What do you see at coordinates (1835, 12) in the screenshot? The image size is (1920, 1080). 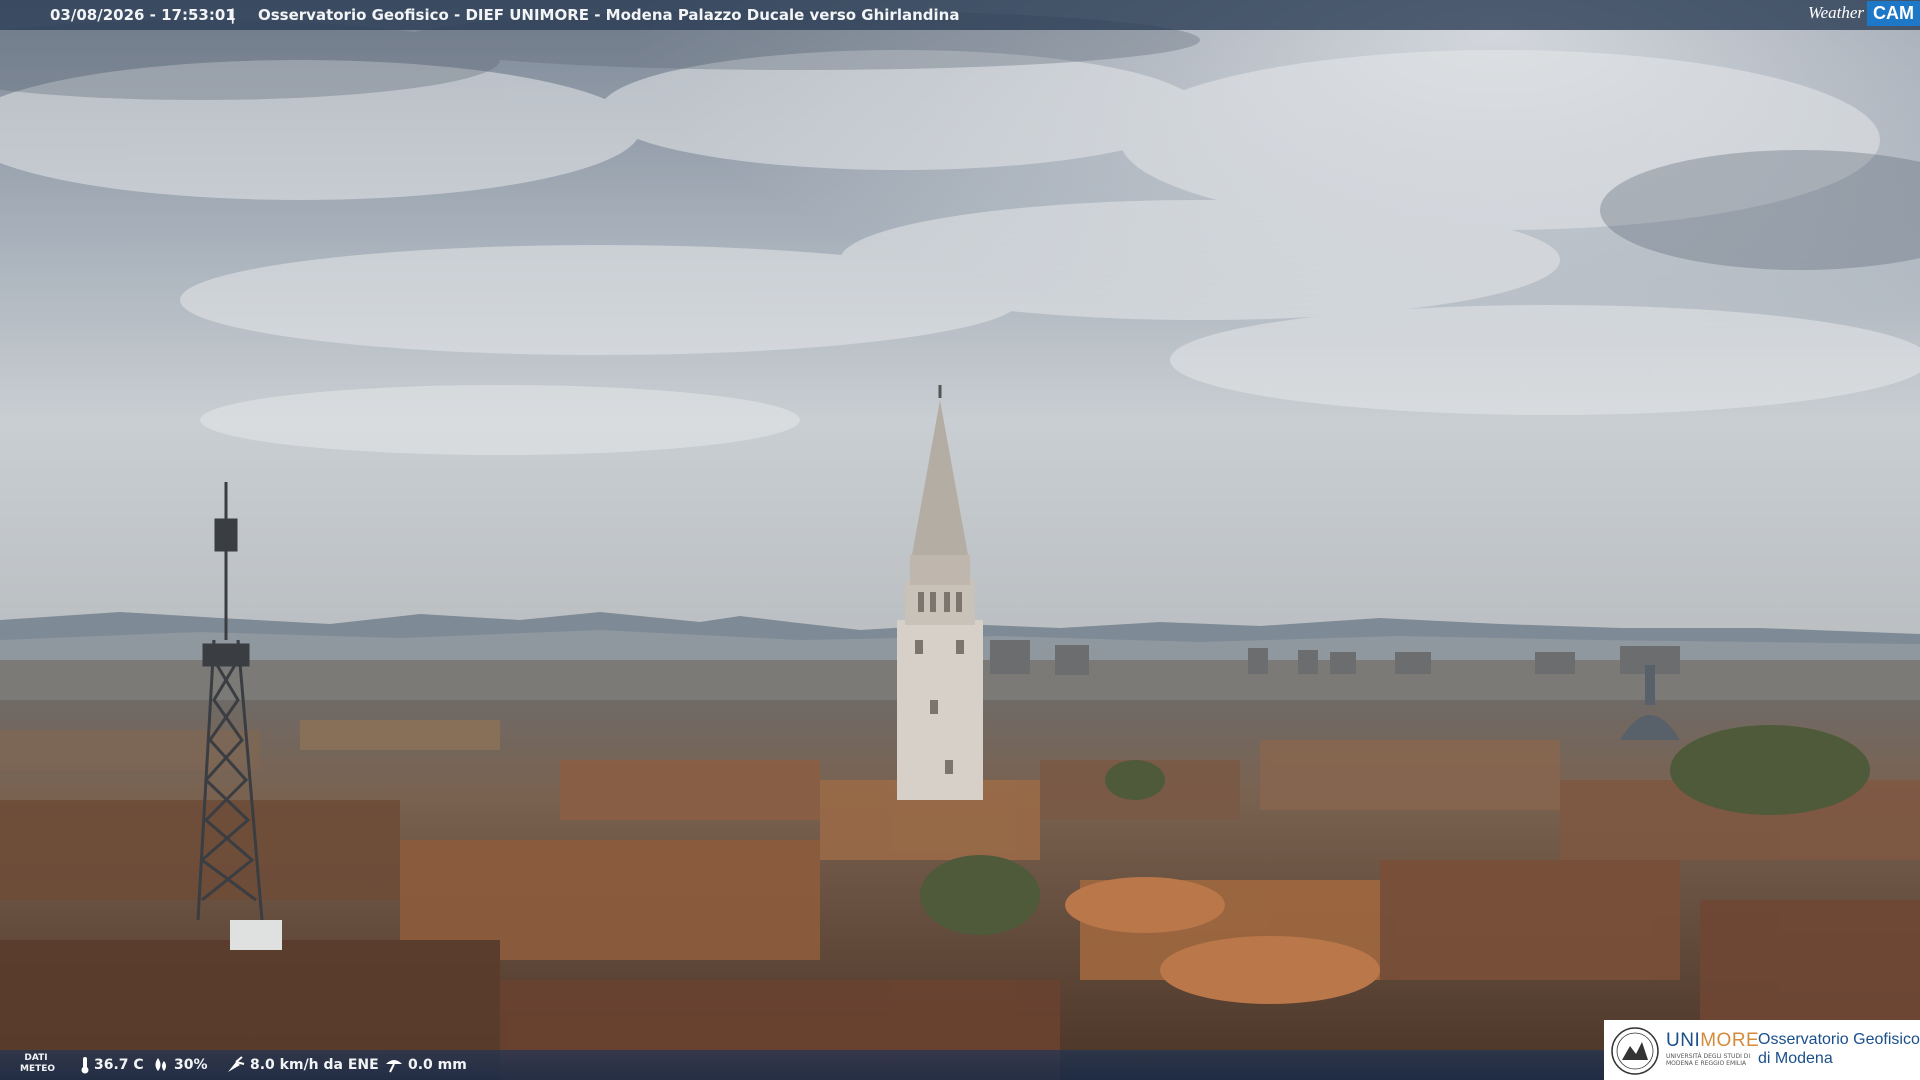 I see `weathercam-weather: Weather` at bounding box center [1835, 12].